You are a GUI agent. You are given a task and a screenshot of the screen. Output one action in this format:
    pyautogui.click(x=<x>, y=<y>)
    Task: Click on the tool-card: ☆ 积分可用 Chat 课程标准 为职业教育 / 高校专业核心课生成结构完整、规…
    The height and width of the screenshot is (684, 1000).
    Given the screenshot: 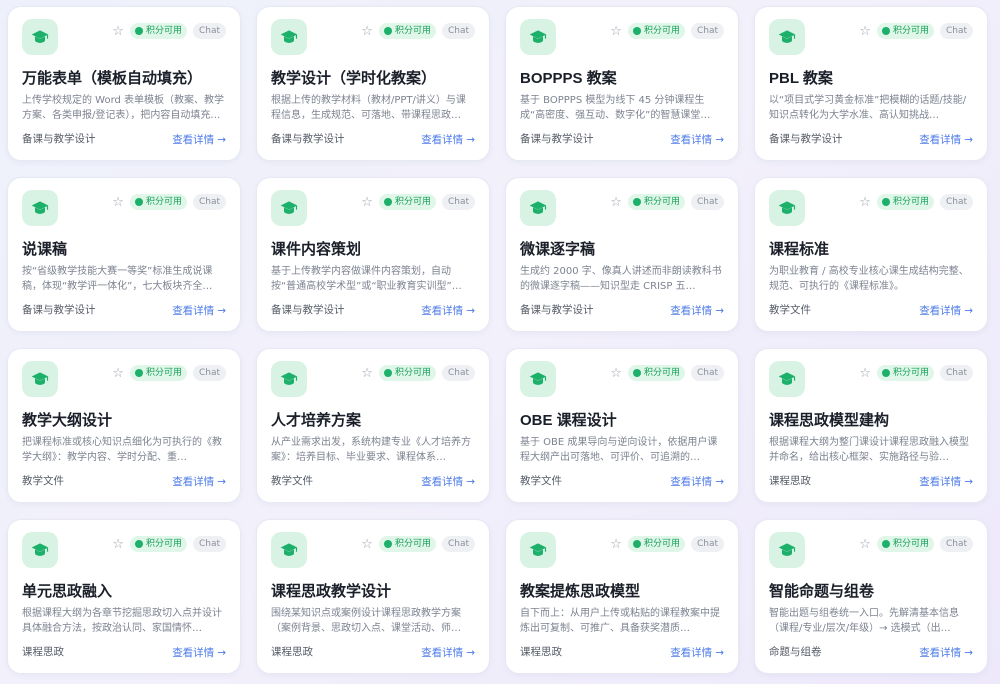 What is the action you would take?
    pyautogui.click(x=871, y=254)
    